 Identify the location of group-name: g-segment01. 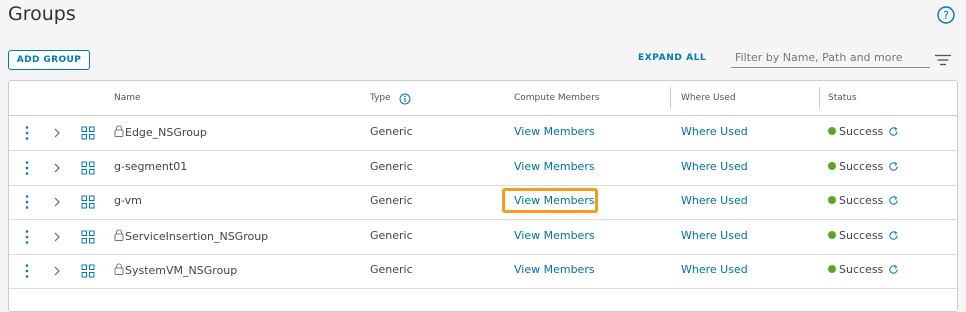
(151, 166).